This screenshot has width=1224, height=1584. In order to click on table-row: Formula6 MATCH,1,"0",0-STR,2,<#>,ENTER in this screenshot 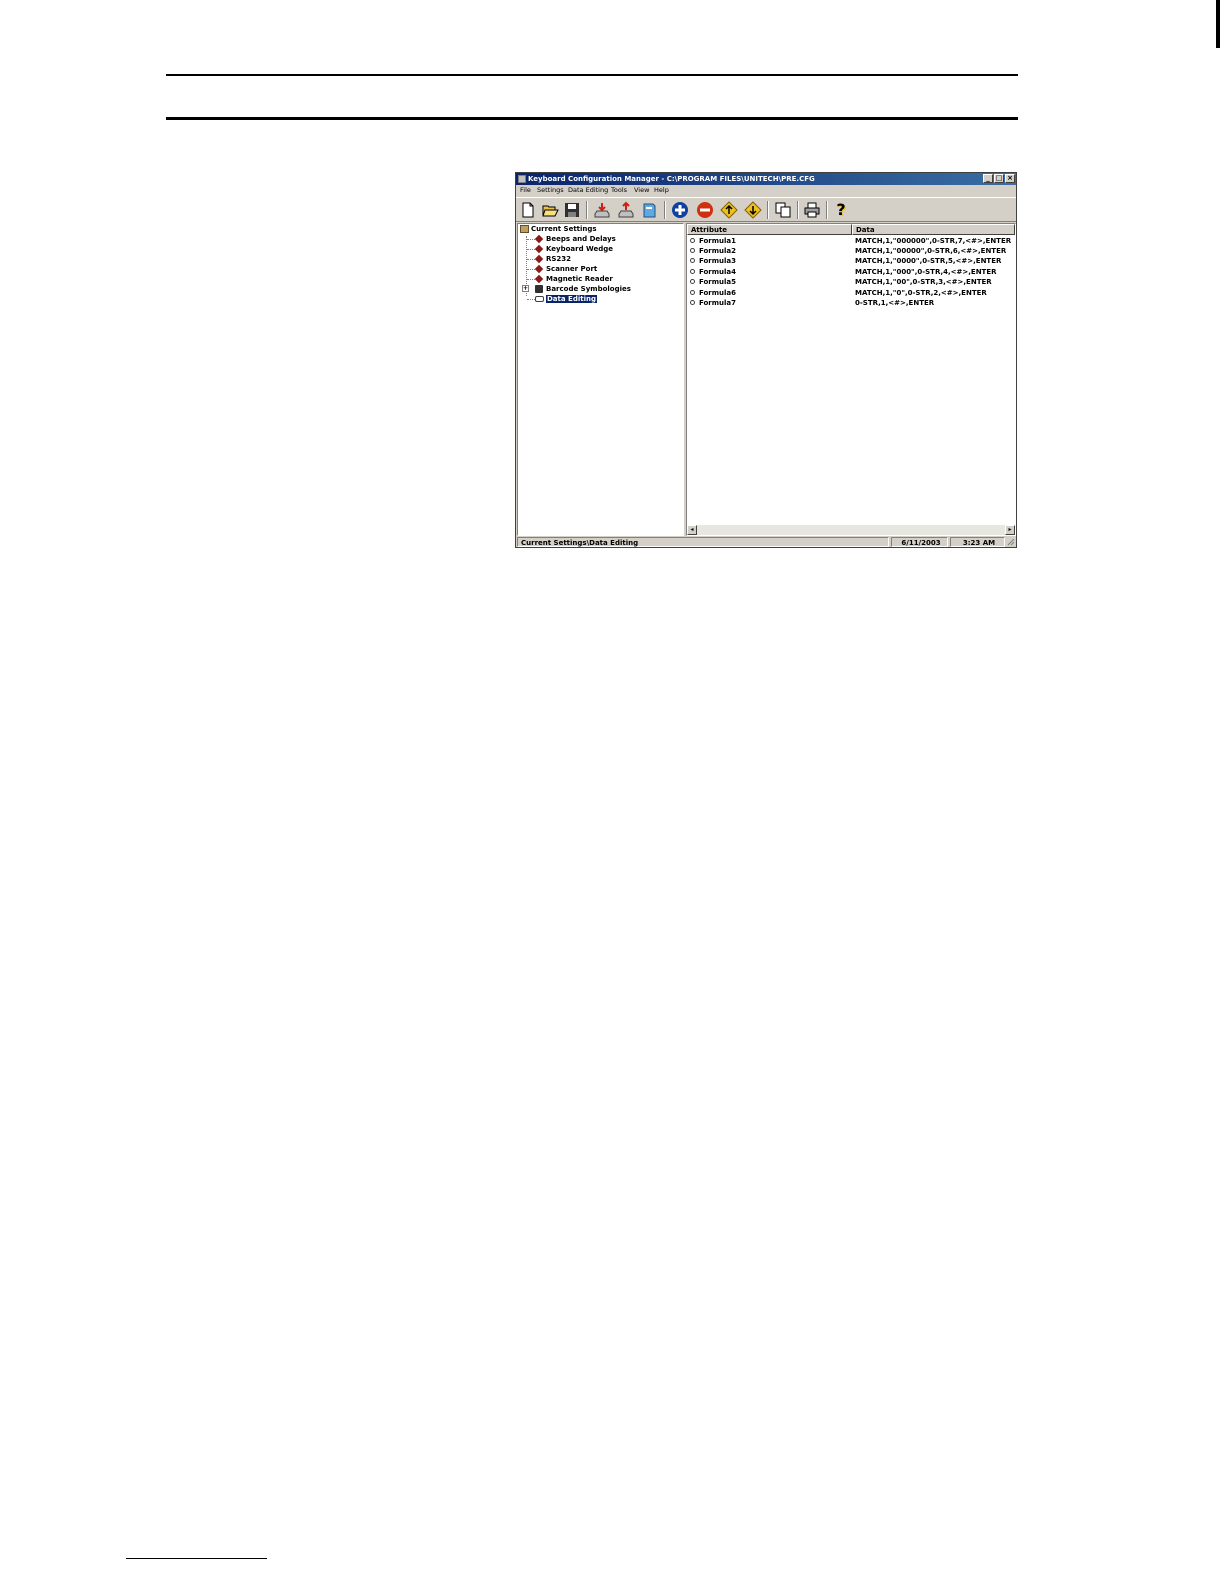, I will do `click(851, 293)`.